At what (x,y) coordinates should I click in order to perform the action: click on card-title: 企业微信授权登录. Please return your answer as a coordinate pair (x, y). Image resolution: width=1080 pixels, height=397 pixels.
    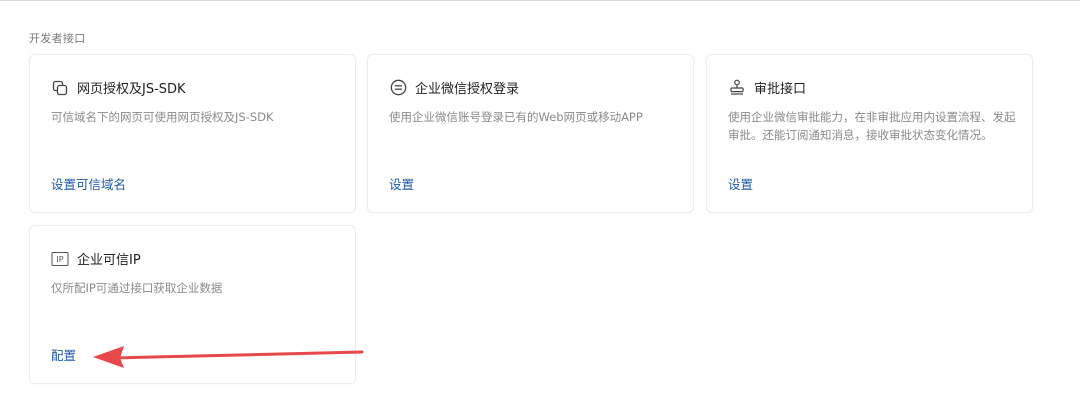
    Looking at the image, I should click on (467, 89).